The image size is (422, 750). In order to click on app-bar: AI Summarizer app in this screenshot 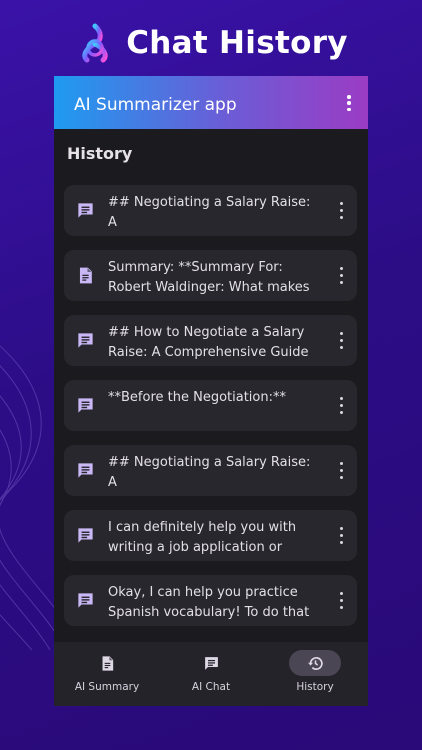, I will do `click(211, 102)`.